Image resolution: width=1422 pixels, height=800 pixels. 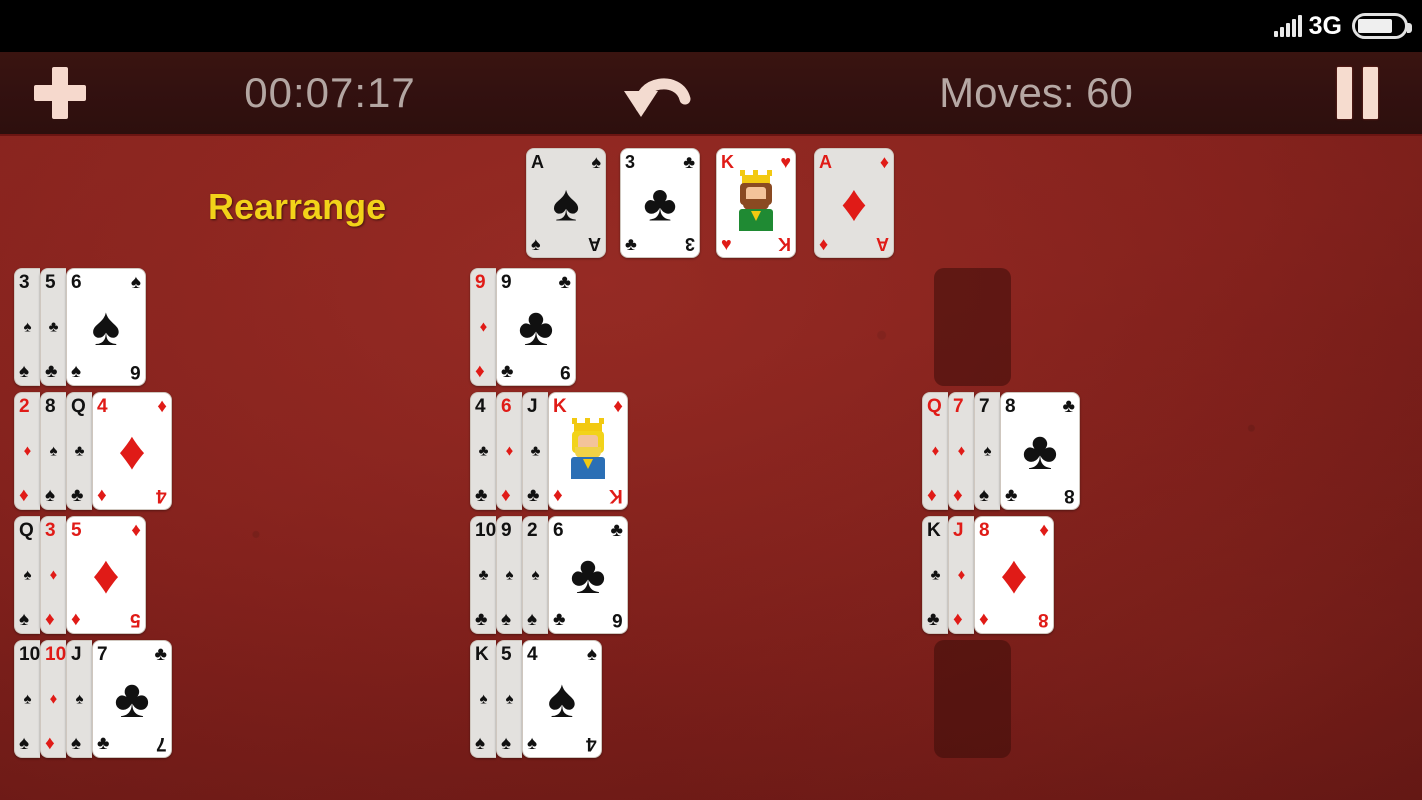 I want to click on battery-icon, so click(x=1382, y=26).